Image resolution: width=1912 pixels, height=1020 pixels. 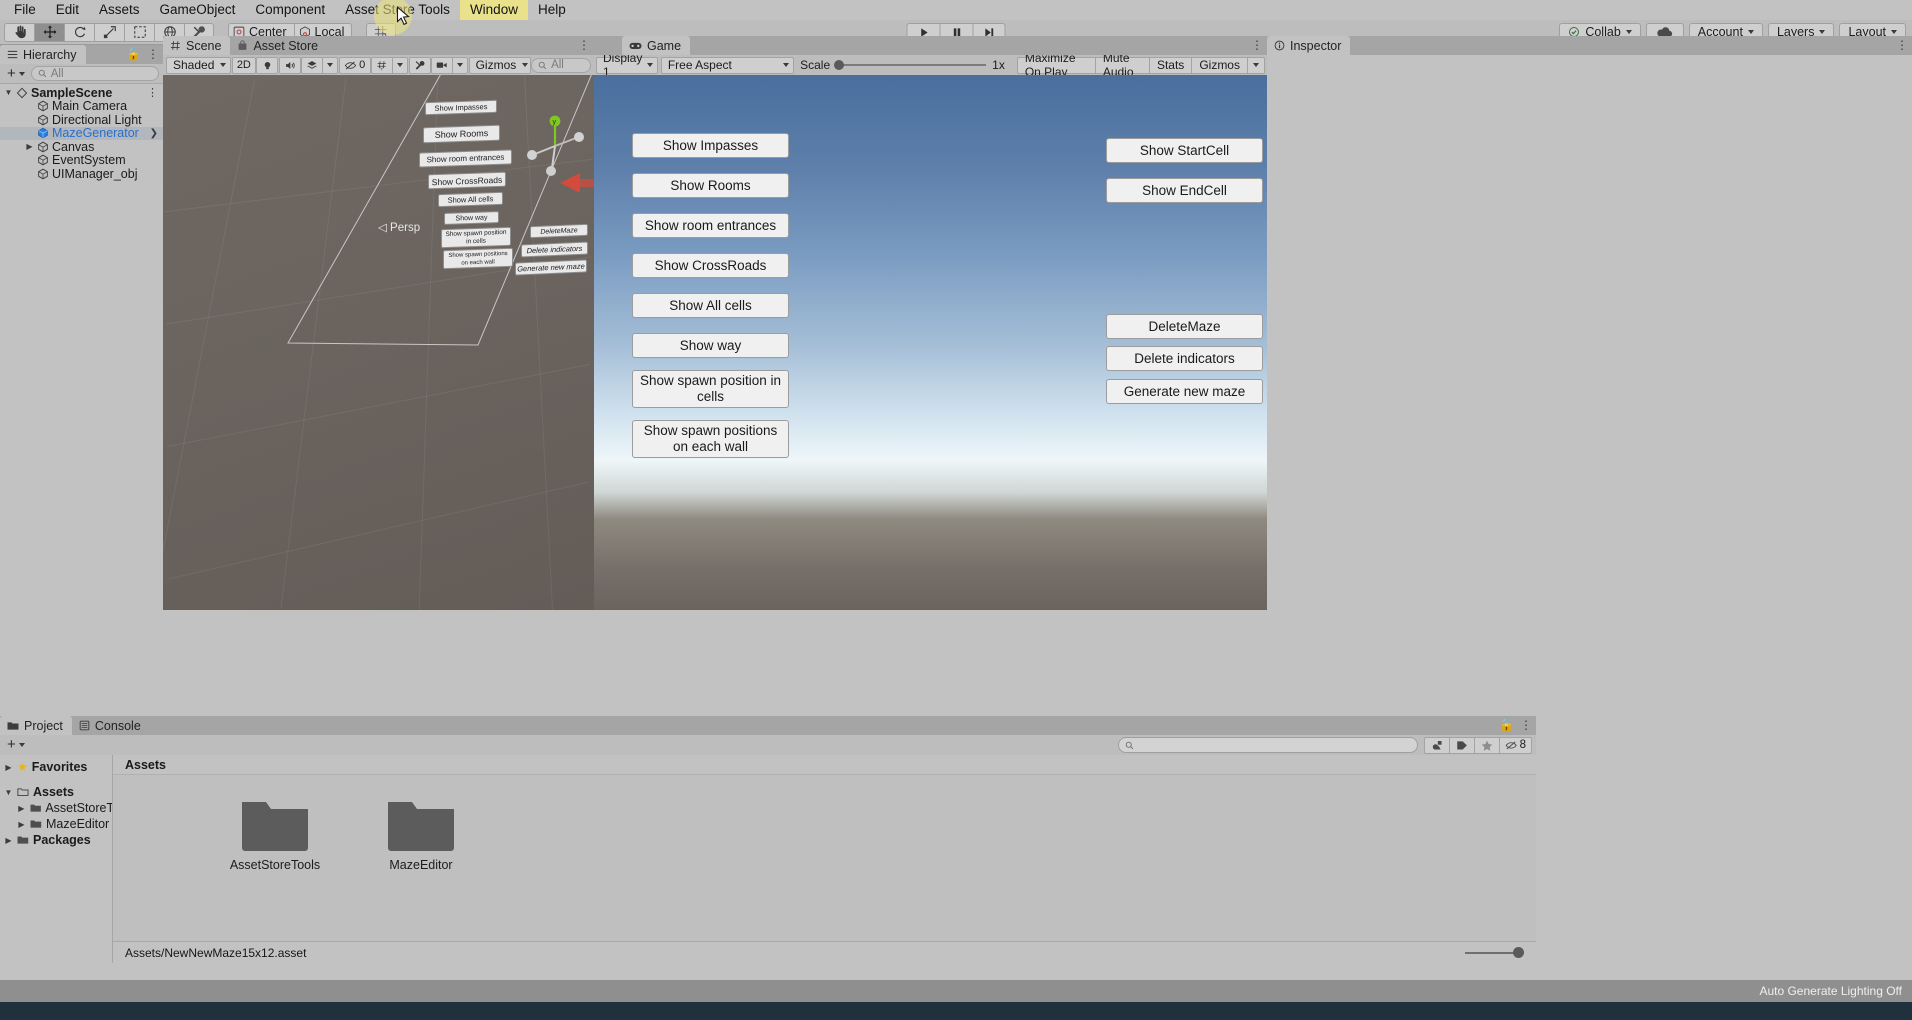 I want to click on scene-ui-button: Show CrossRoads, so click(x=467, y=180).